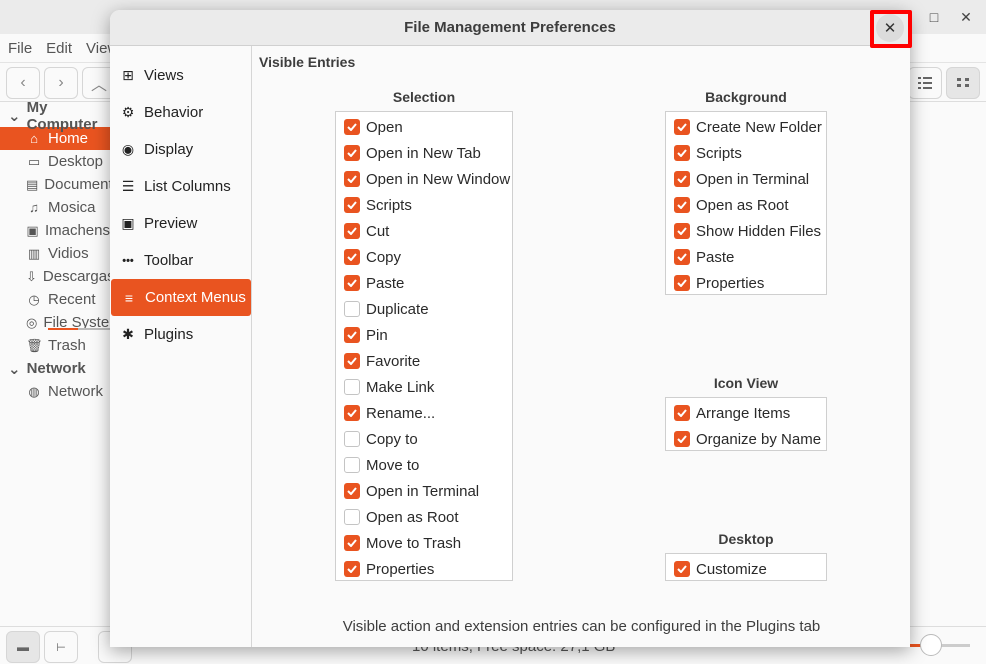 The image size is (986, 664). What do you see at coordinates (55, 207) in the screenshot?
I see `sidebar-item-music: ♫ Mosica` at bounding box center [55, 207].